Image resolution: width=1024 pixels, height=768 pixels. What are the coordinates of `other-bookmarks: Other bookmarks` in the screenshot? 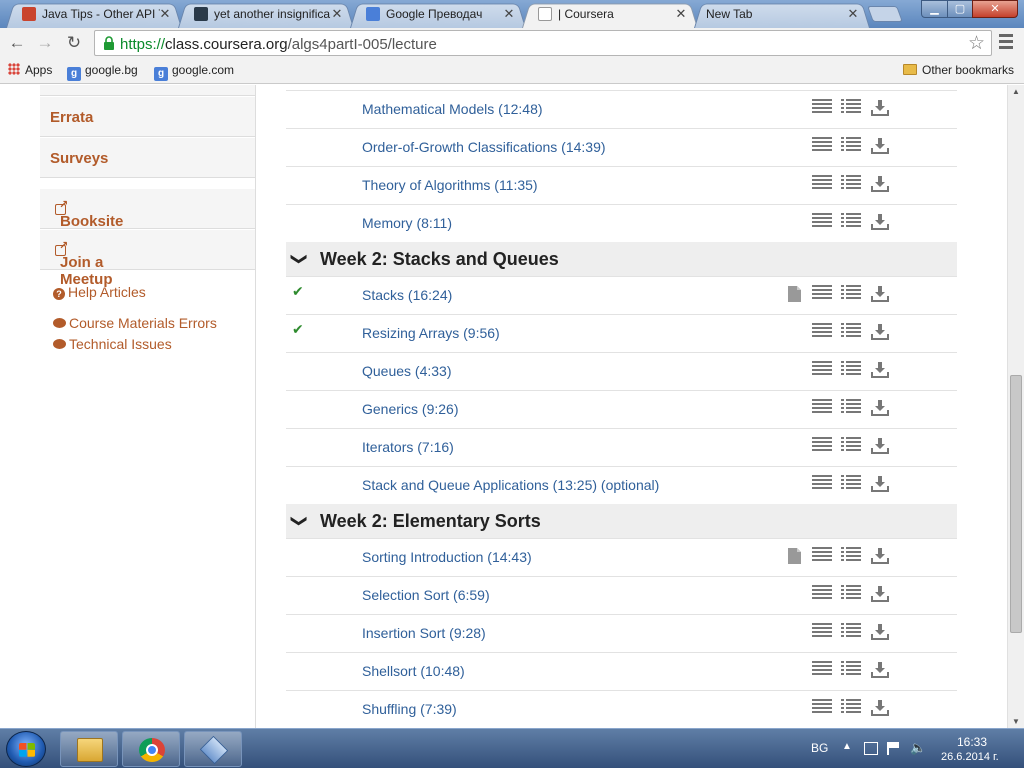 It's located at (958, 70).